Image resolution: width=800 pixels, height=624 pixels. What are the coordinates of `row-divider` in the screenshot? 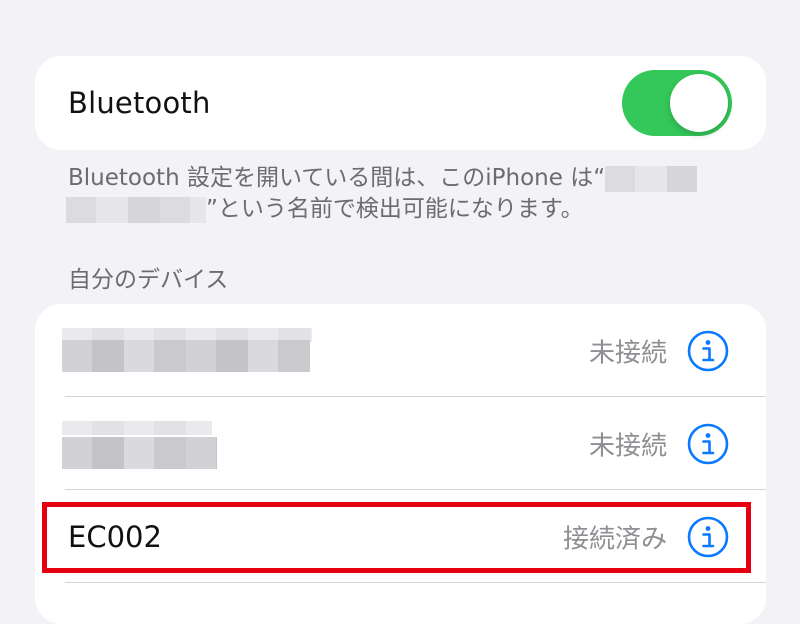 It's located at (415, 582).